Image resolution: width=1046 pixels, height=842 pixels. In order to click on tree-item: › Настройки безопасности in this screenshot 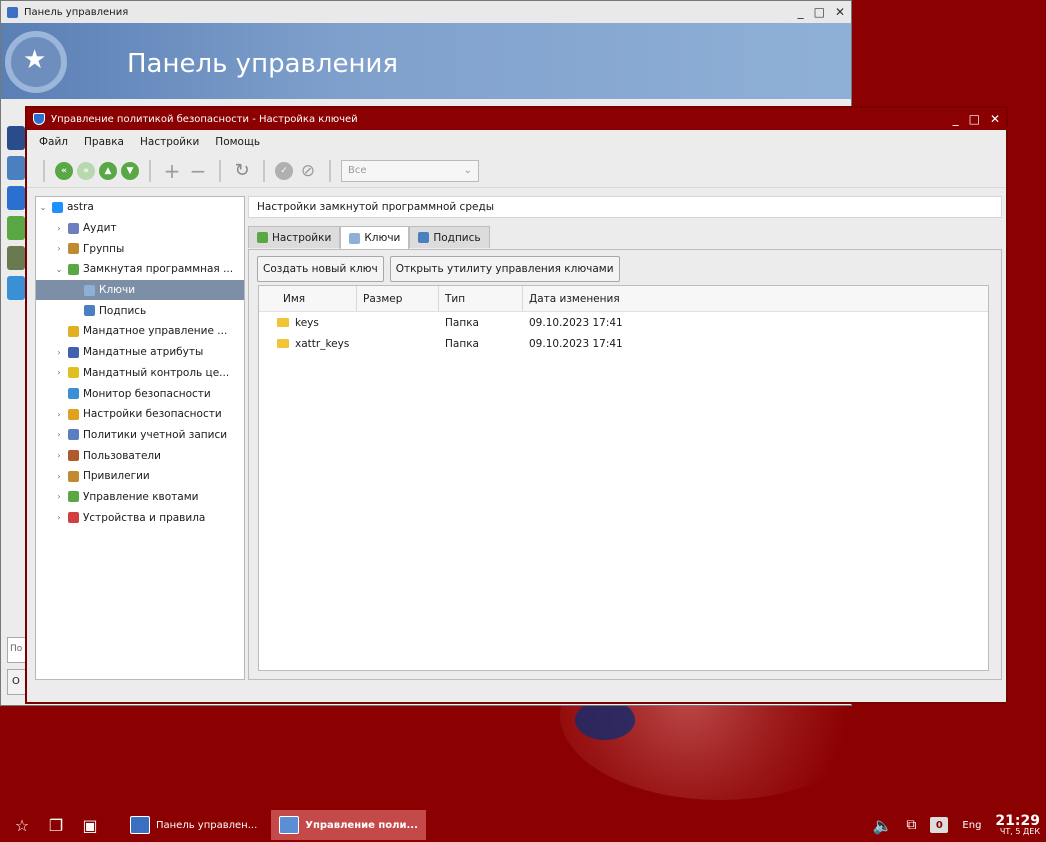, I will do `click(140, 414)`.